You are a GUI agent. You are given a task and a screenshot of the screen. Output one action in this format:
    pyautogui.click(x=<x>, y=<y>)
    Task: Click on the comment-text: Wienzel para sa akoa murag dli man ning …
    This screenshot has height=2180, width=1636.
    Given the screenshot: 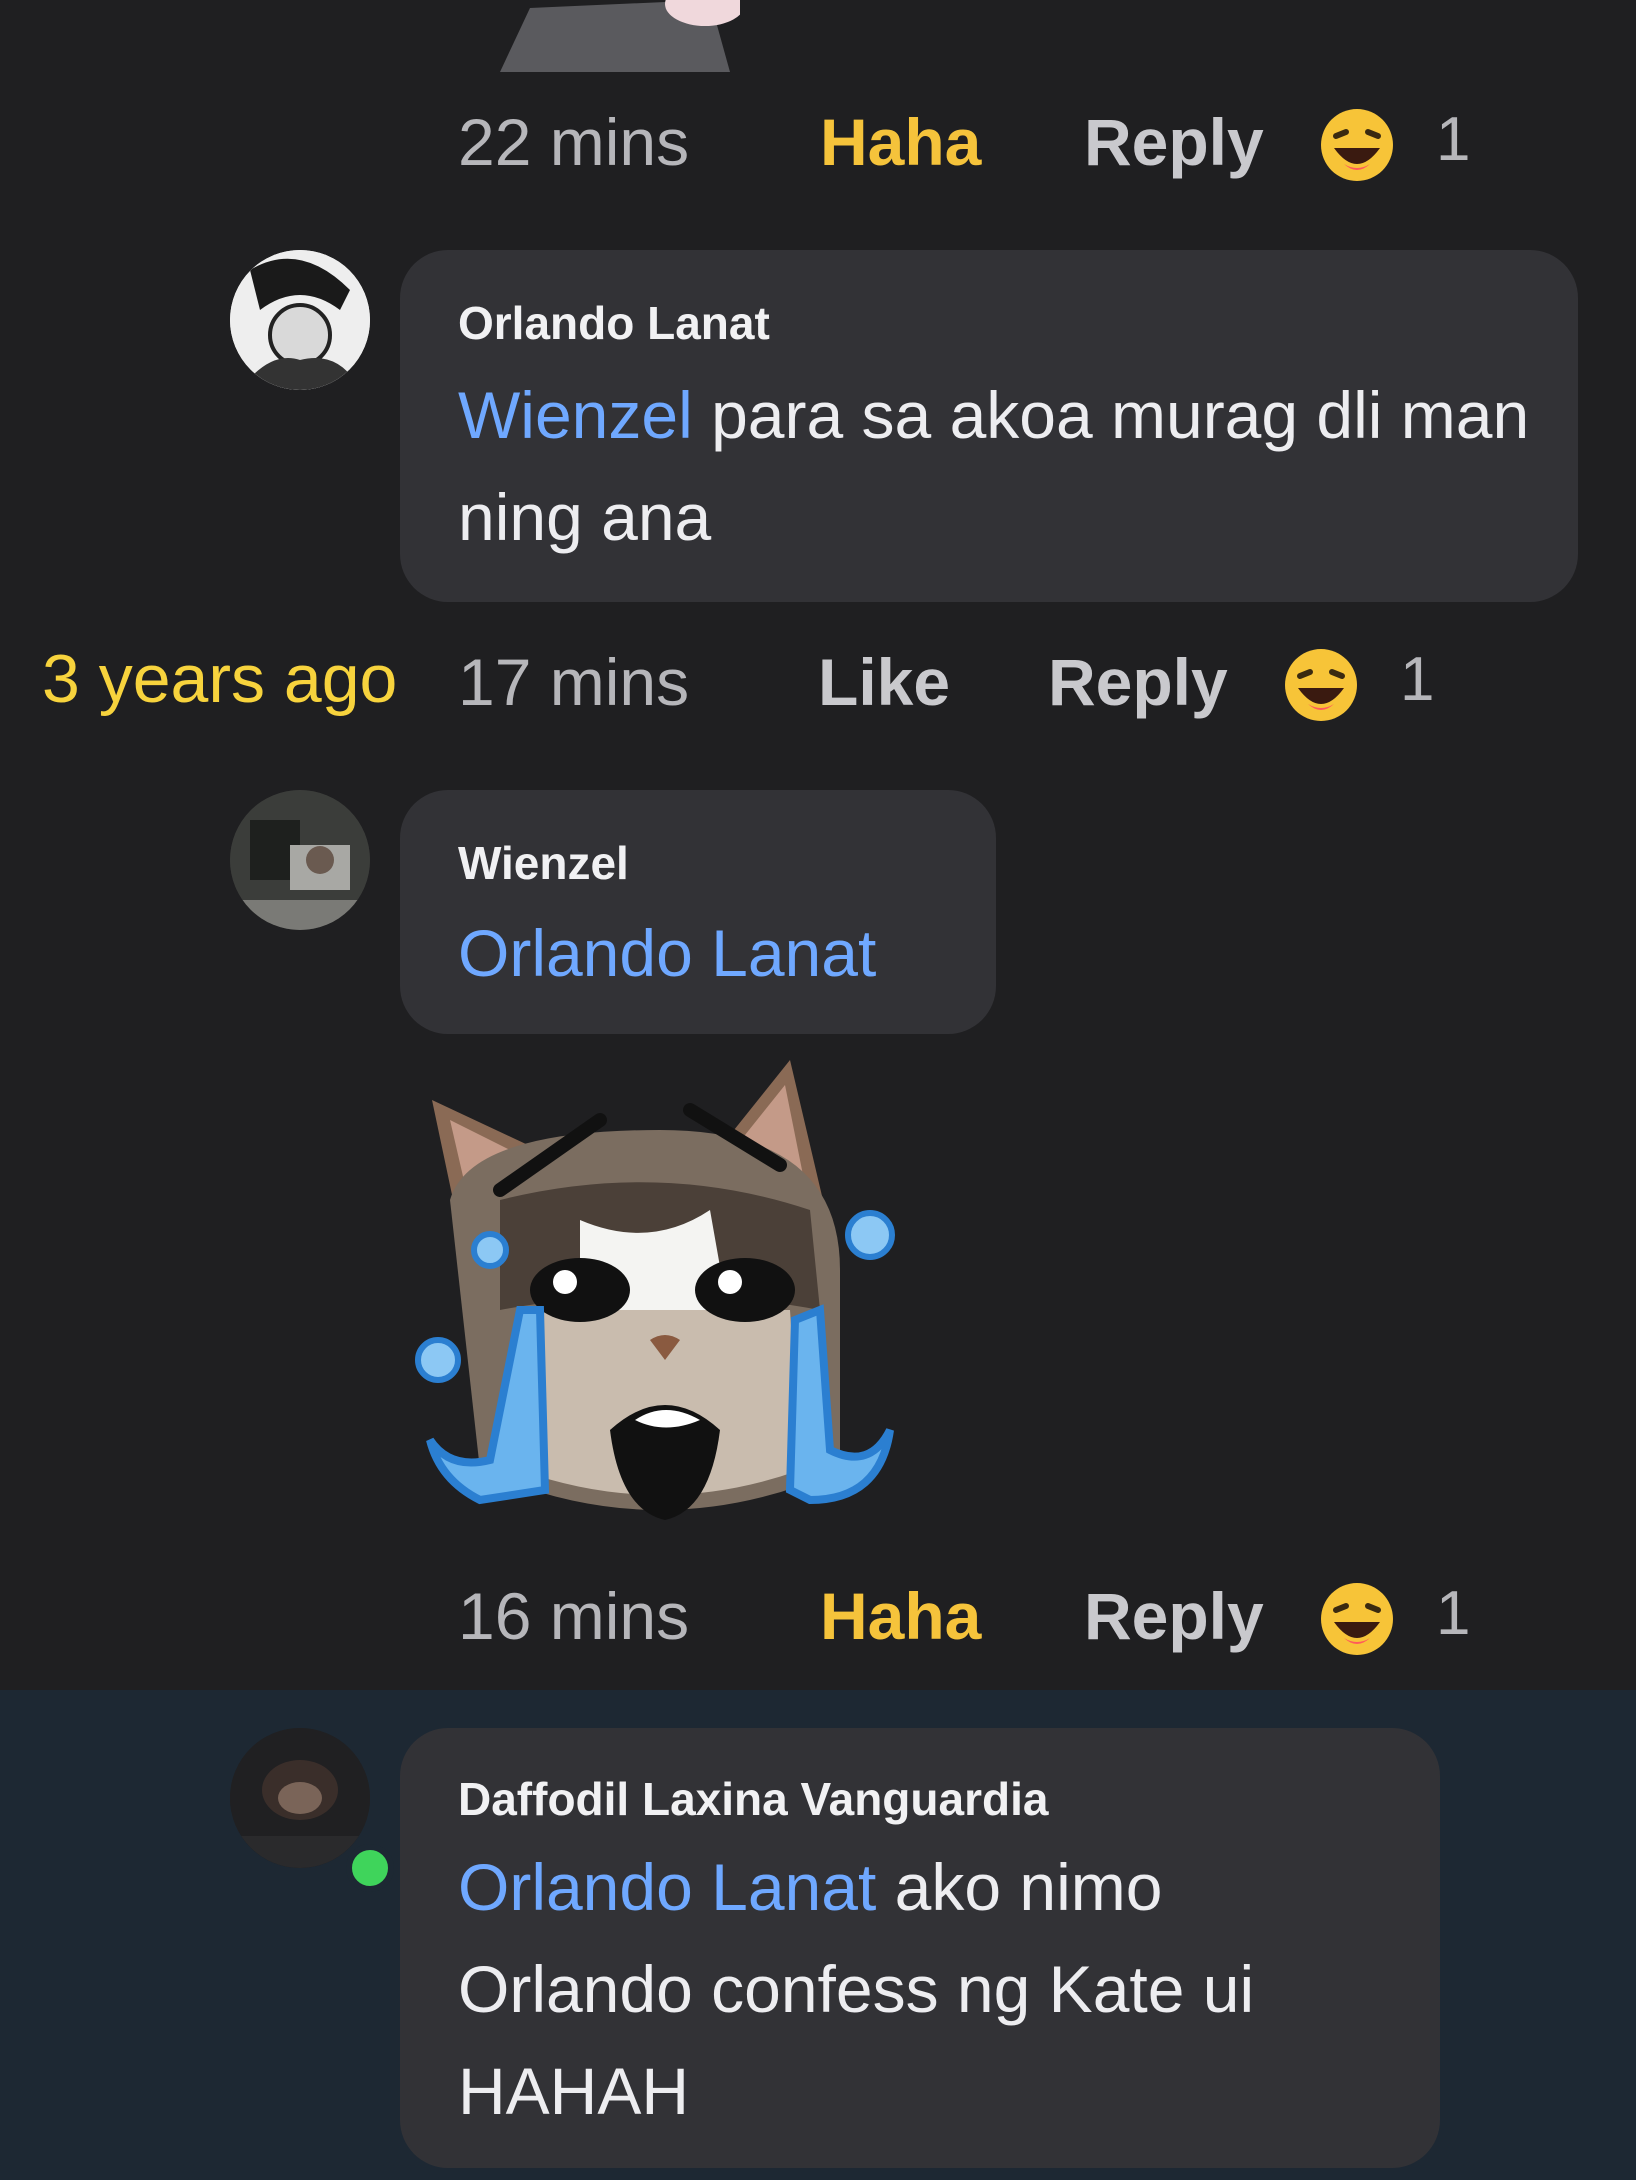 What is the action you would take?
    pyautogui.click(x=998, y=466)
    